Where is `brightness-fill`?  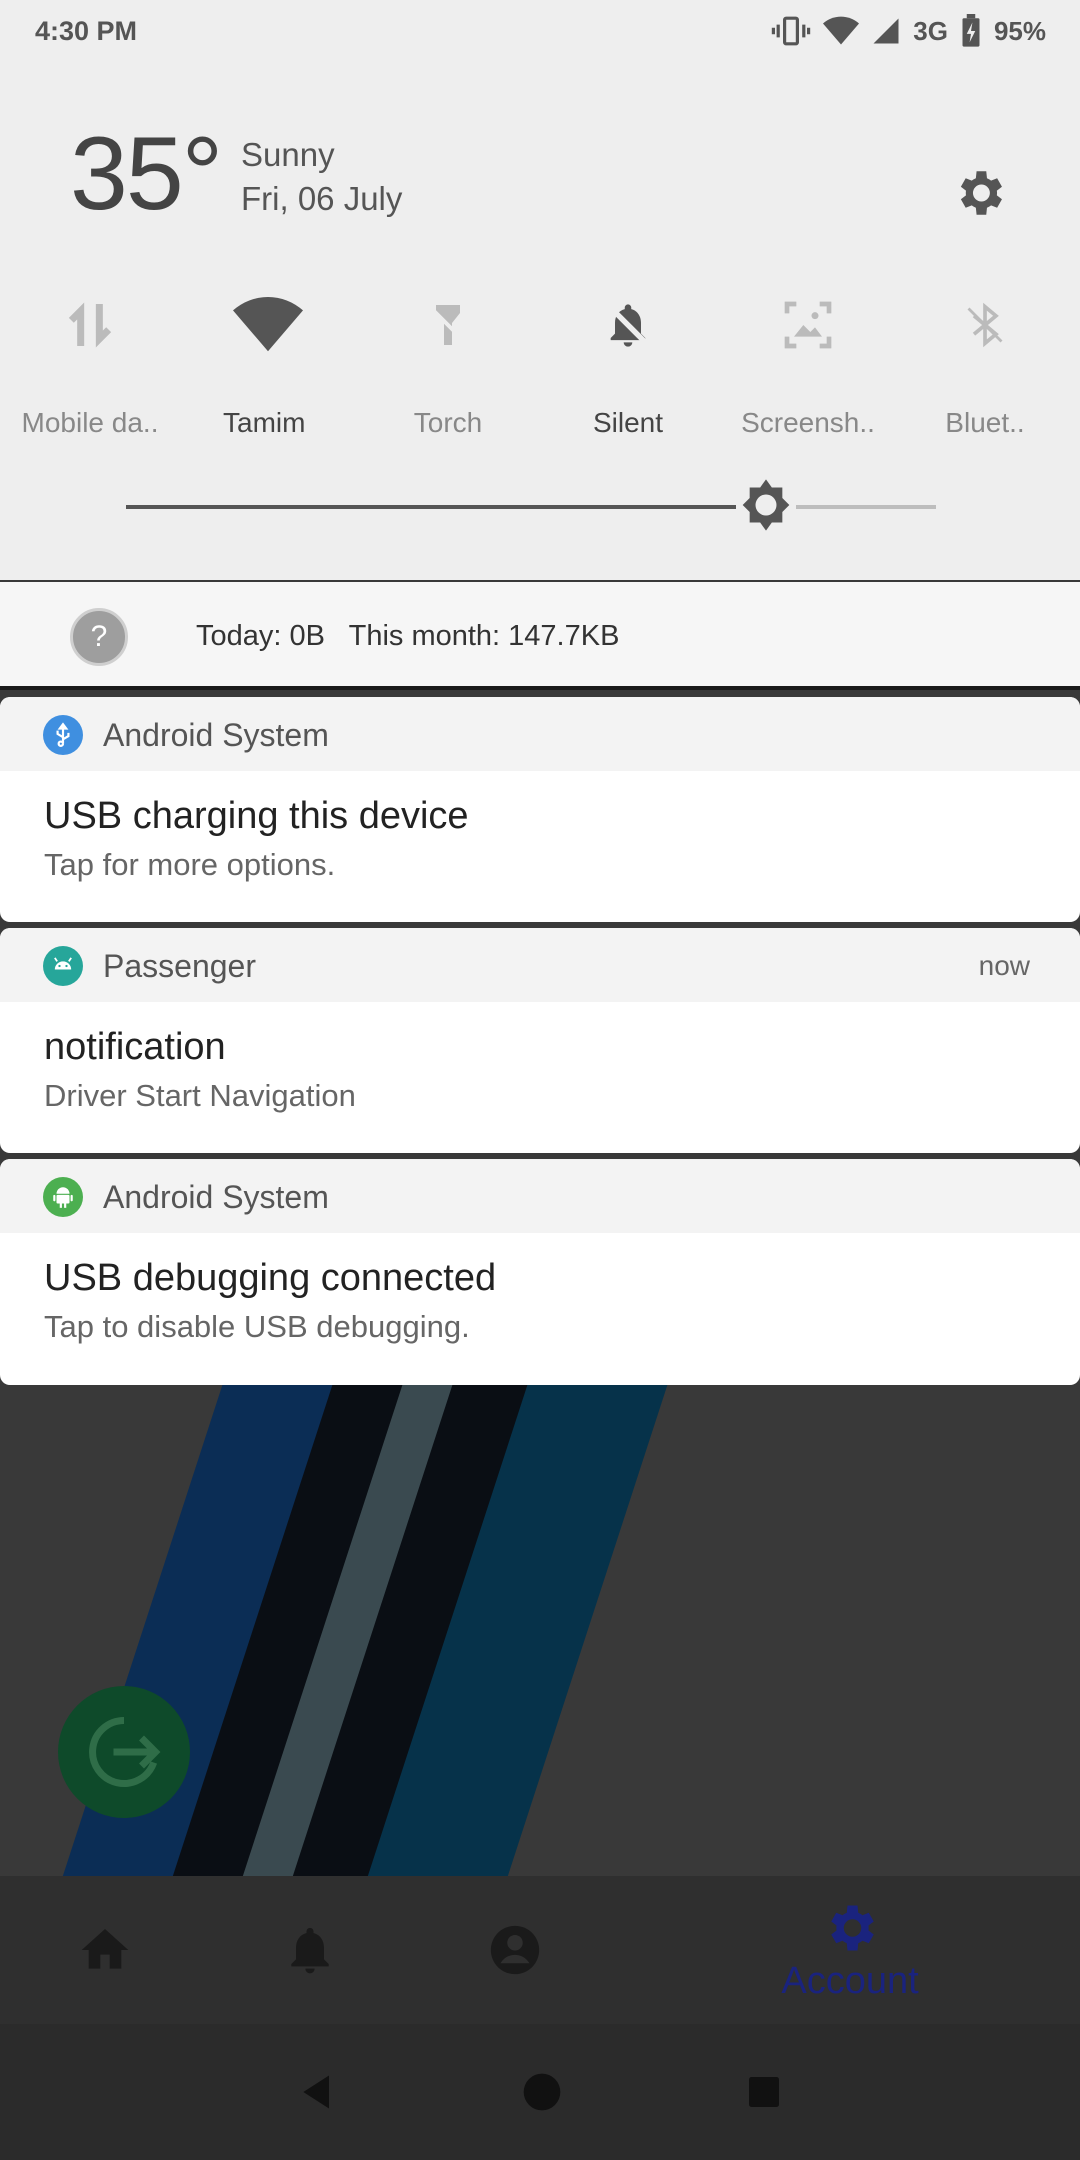
brightness-fill is located at coordinates (446, 507).